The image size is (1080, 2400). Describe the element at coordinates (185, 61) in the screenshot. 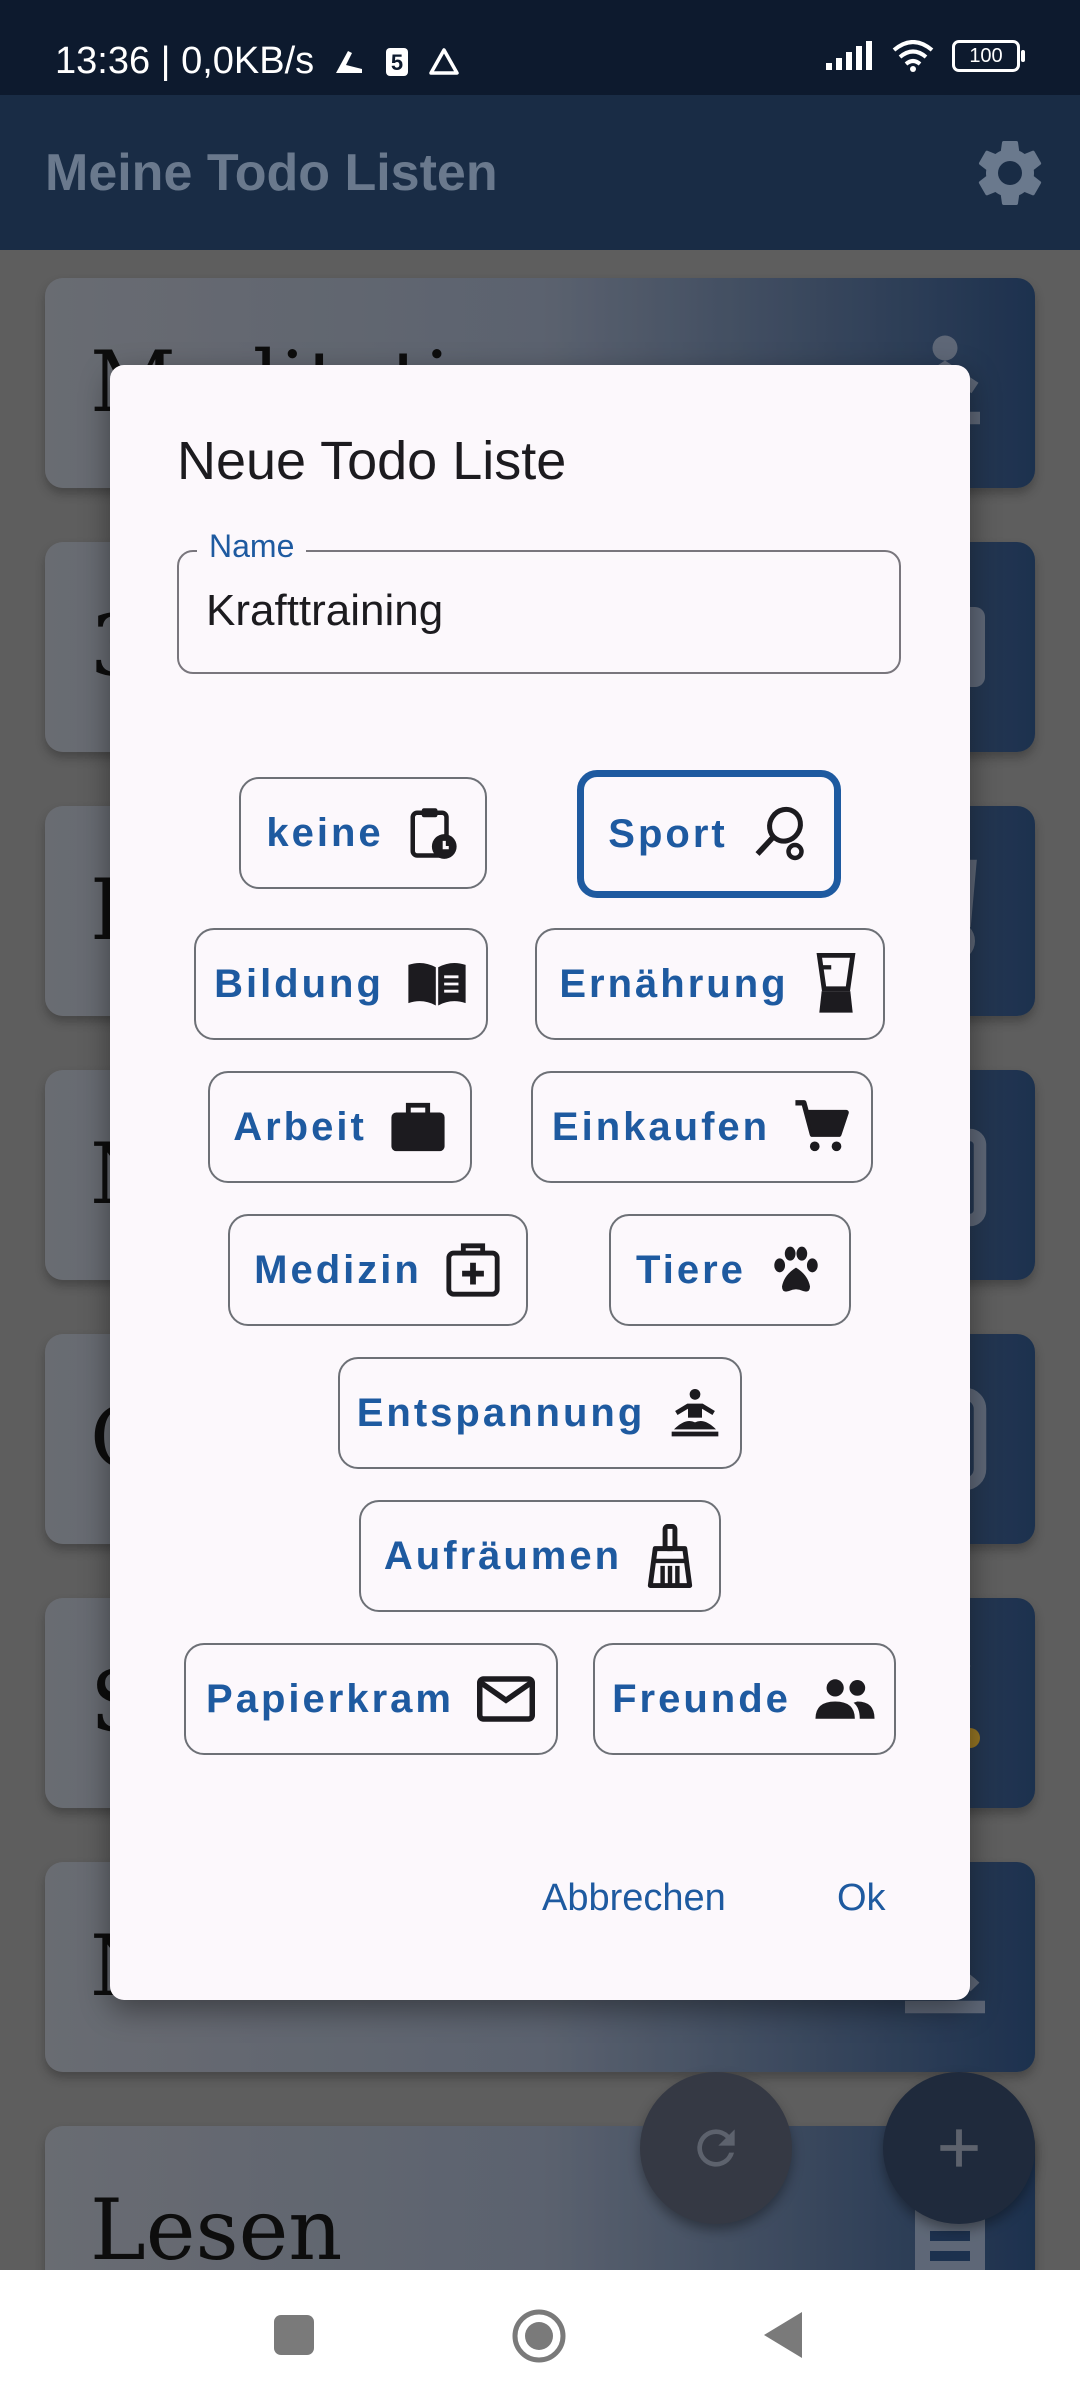

I see `status-time-speed: 13:36 | 0,0KB/s` at that location.